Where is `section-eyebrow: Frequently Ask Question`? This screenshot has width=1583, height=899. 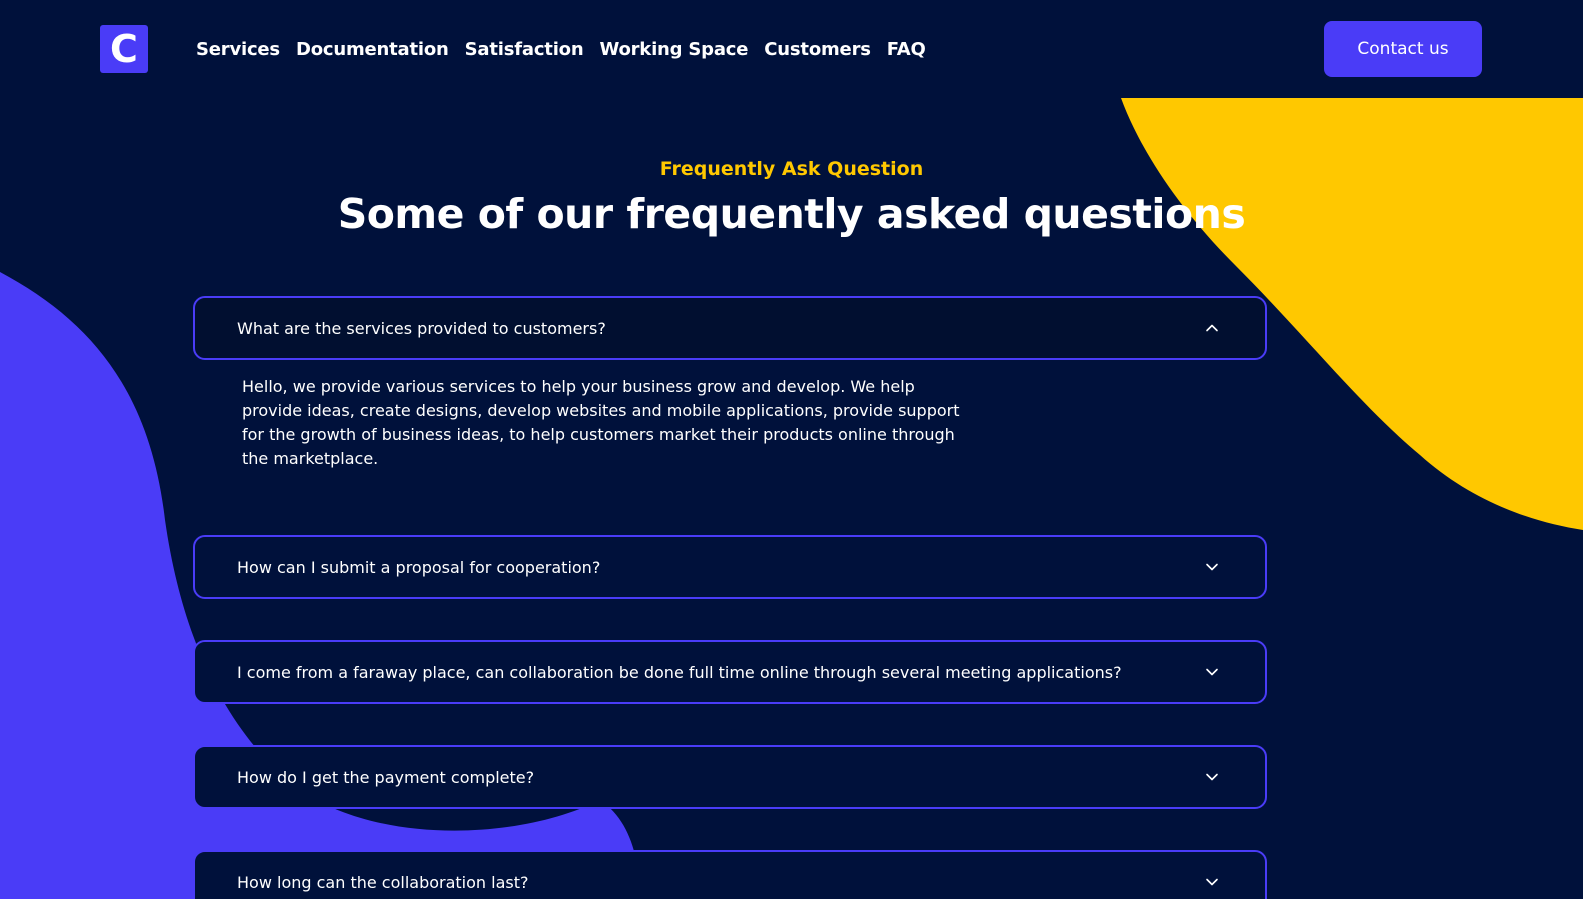
section-eyebrow: Frequently Ask Question is located at coordinates (791, 169).